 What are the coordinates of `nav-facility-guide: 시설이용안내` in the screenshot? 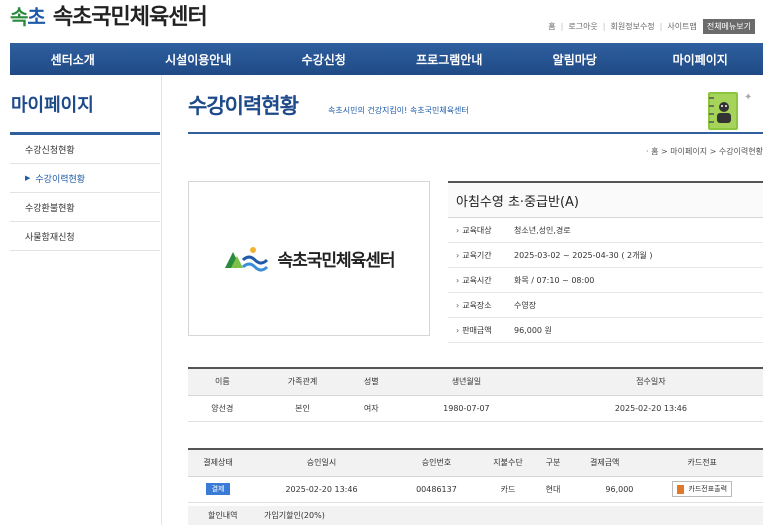 It's located at (199, 59).